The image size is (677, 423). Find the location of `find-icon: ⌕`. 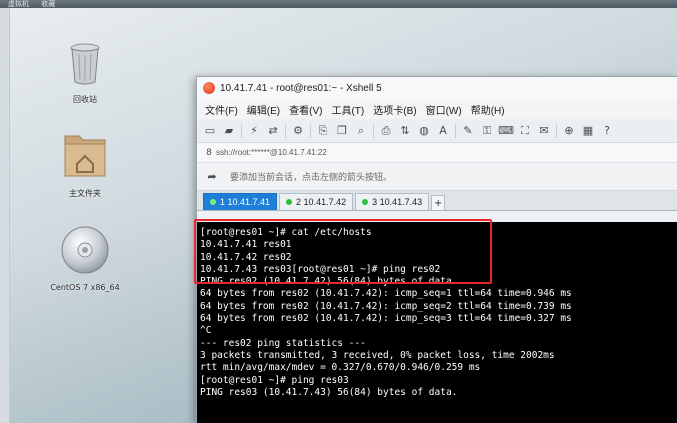

find-icon: ⌕ is located at coordinates (361, 131).